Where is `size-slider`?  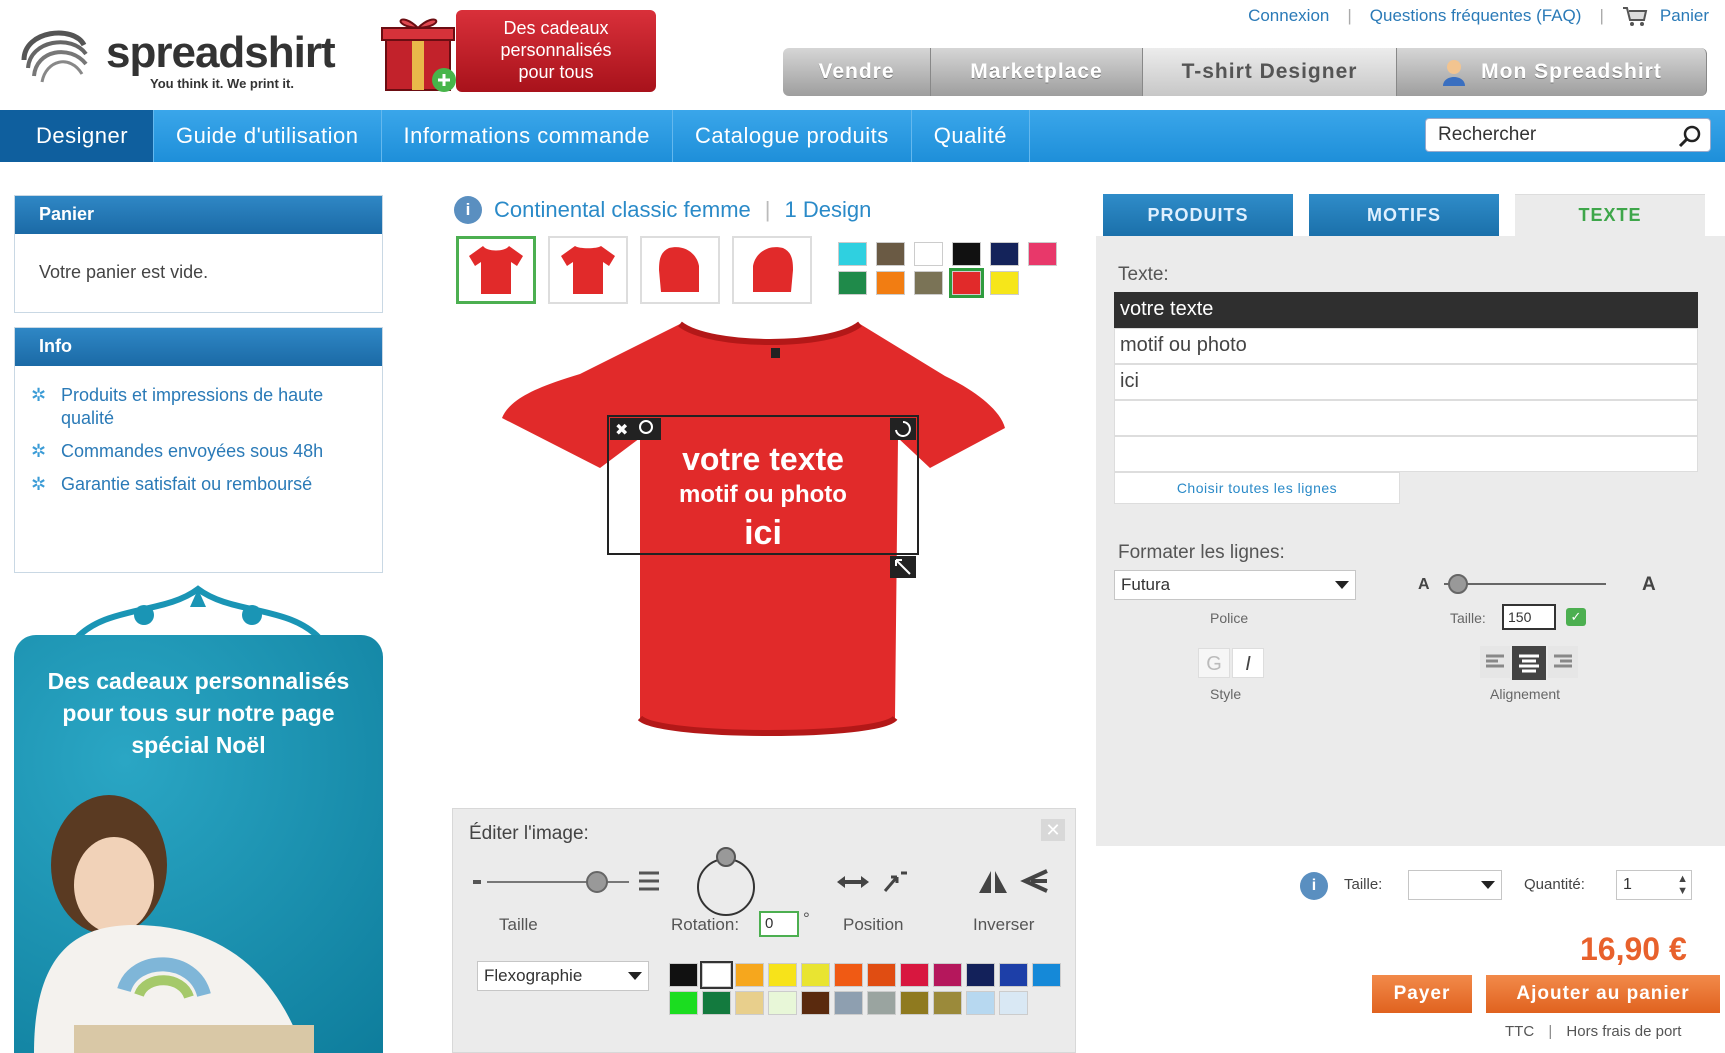
size-slider is located at coordinates (568, 881).